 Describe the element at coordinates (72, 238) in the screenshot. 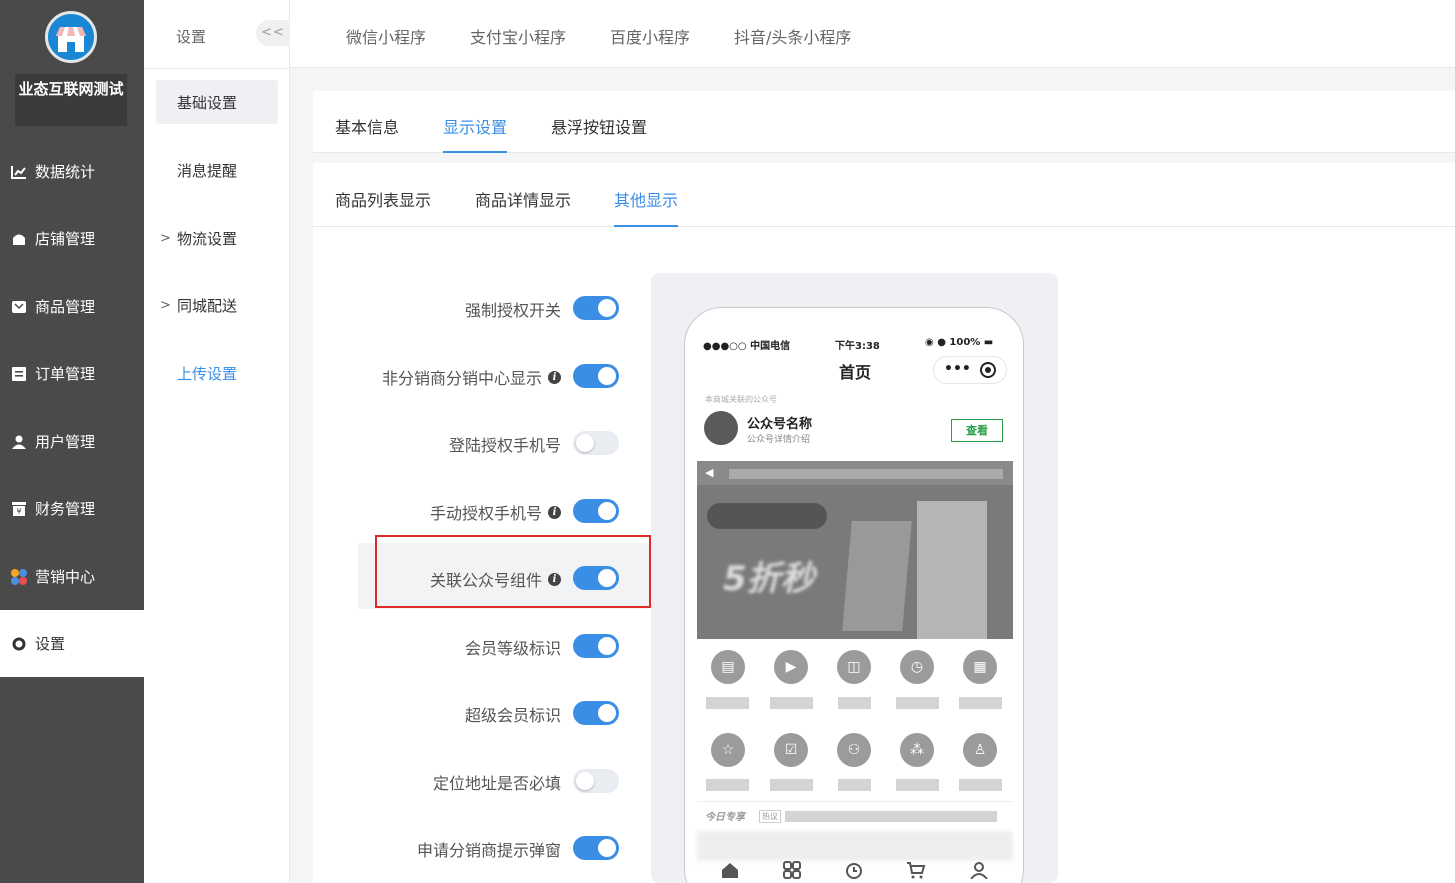

I see `nav-item-store: 店铺管理` at that location.